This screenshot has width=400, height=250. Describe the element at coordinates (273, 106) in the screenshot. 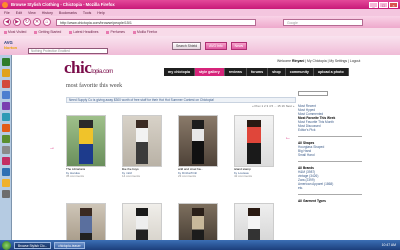

I see `pagination: « Prev 1 2 3 4 5 ... 15 16 Next »` at that location.